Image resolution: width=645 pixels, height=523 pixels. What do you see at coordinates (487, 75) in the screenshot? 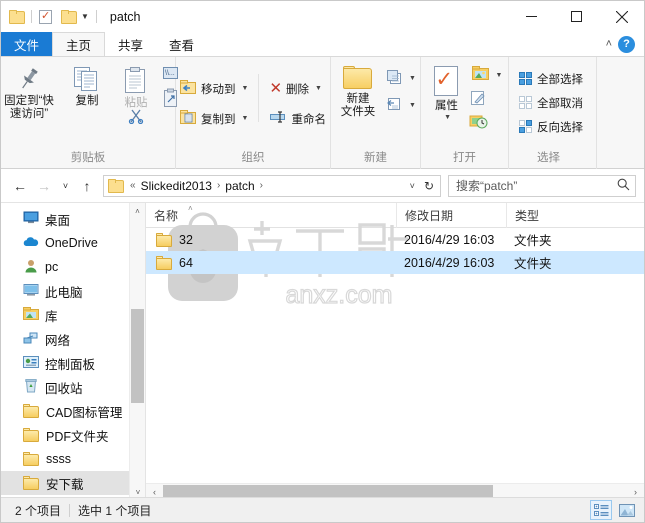
I see `open-button: ▼` at bounding box center [487, 75].